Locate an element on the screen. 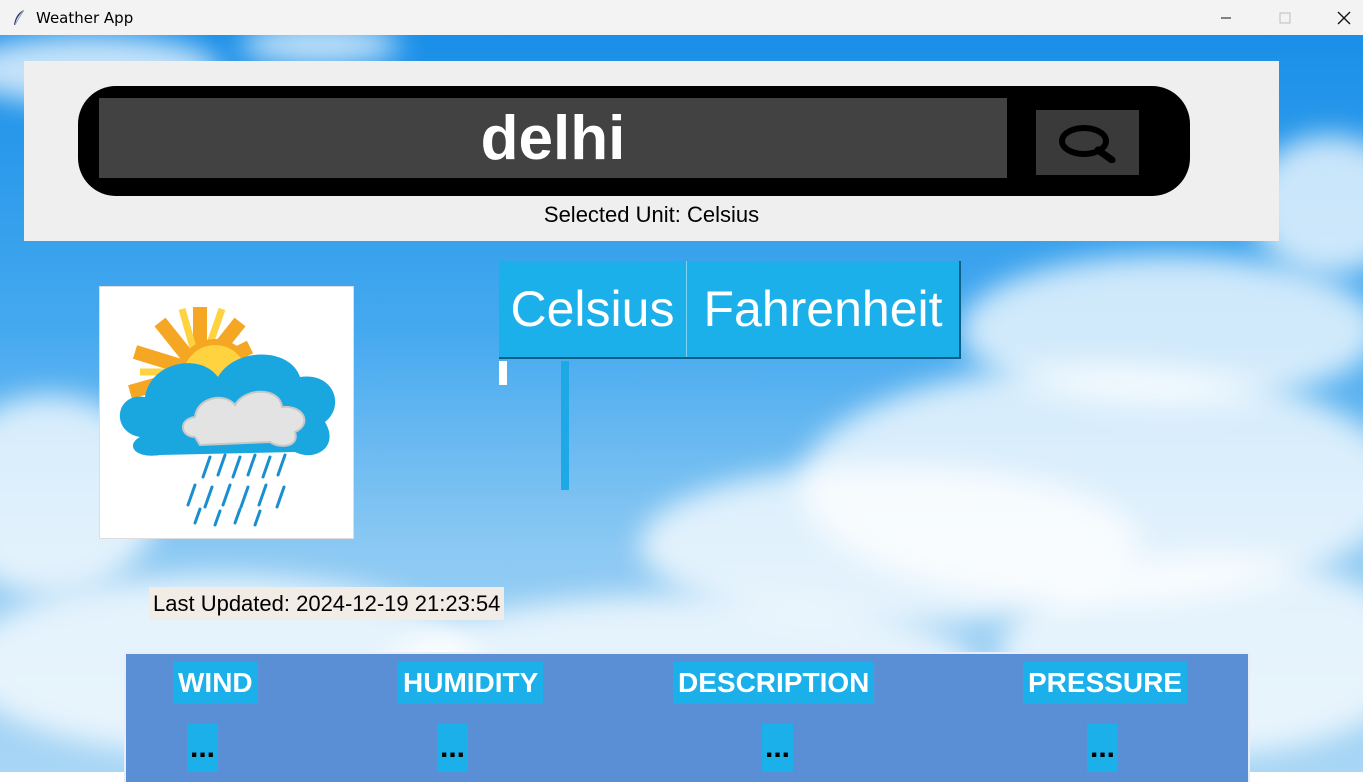  weather-image is located at coordinates (226, 412).